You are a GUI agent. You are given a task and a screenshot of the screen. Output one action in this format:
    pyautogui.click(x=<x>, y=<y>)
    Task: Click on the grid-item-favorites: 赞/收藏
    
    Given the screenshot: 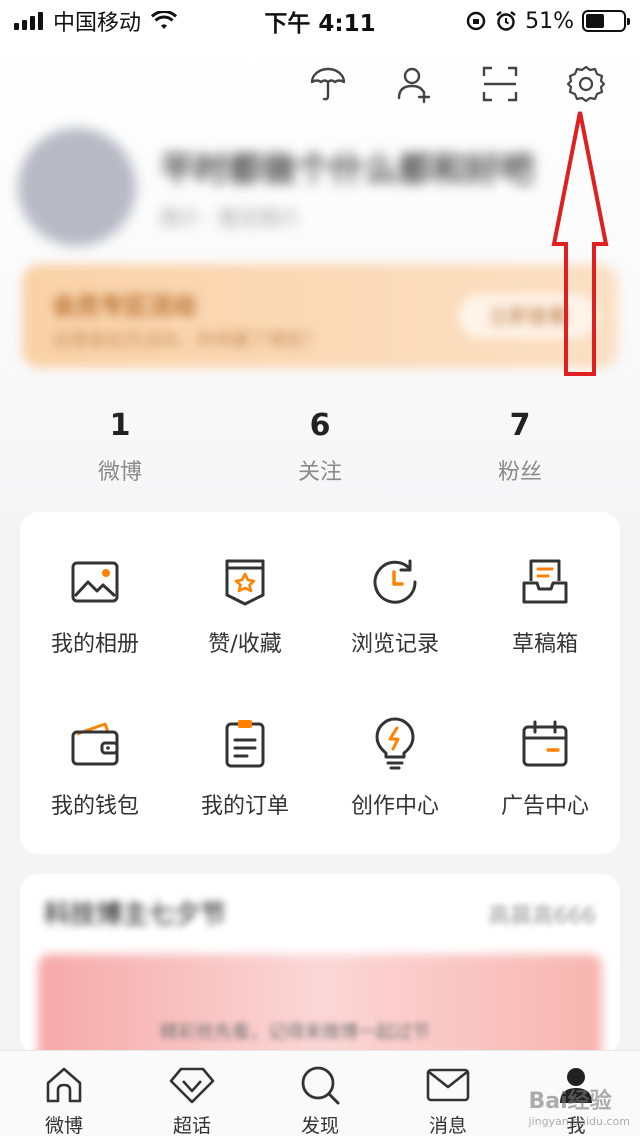 What is the action you would take?
    pyautogui.click(x=245, y=603)
    